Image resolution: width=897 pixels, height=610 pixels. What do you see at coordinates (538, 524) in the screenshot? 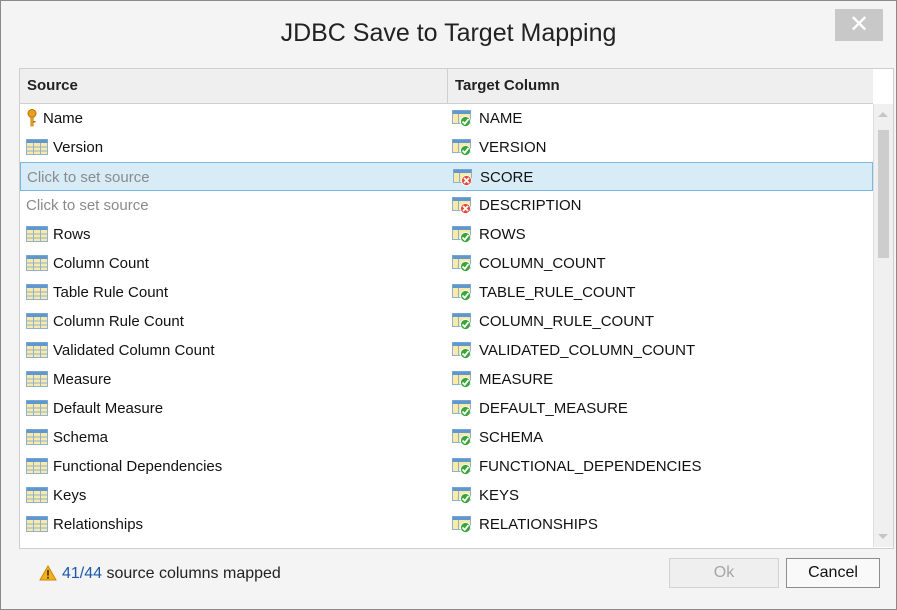
I see `target-column-name: RELATIONSHIPS` at bounding box center [538, 524].